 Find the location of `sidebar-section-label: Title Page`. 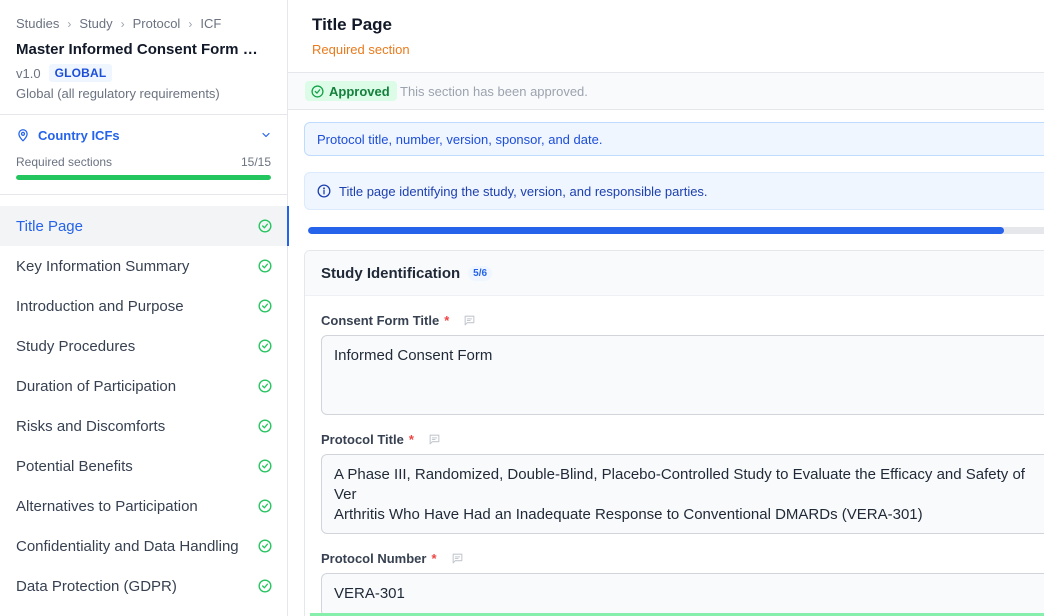

sidebar-section-label: Title Page is located at coordinates (49, 226).